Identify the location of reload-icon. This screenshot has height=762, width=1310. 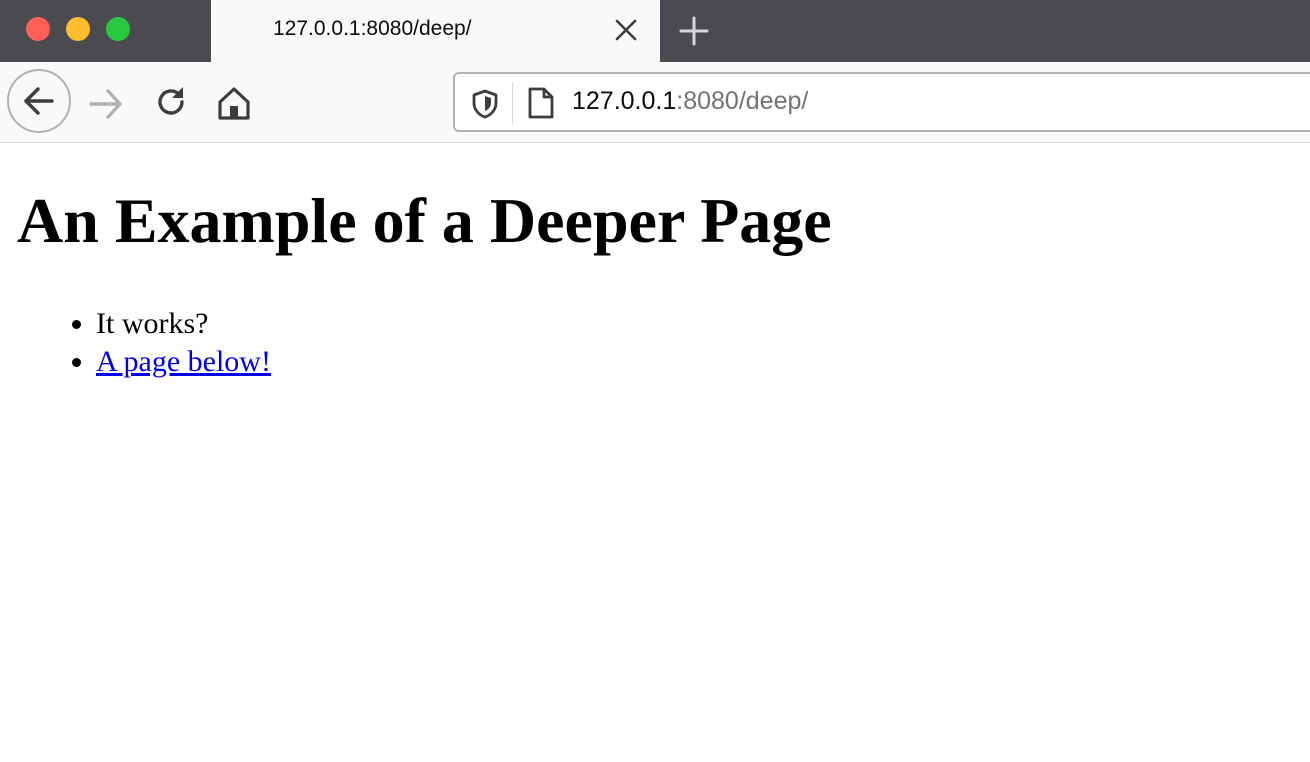
(171, 101).